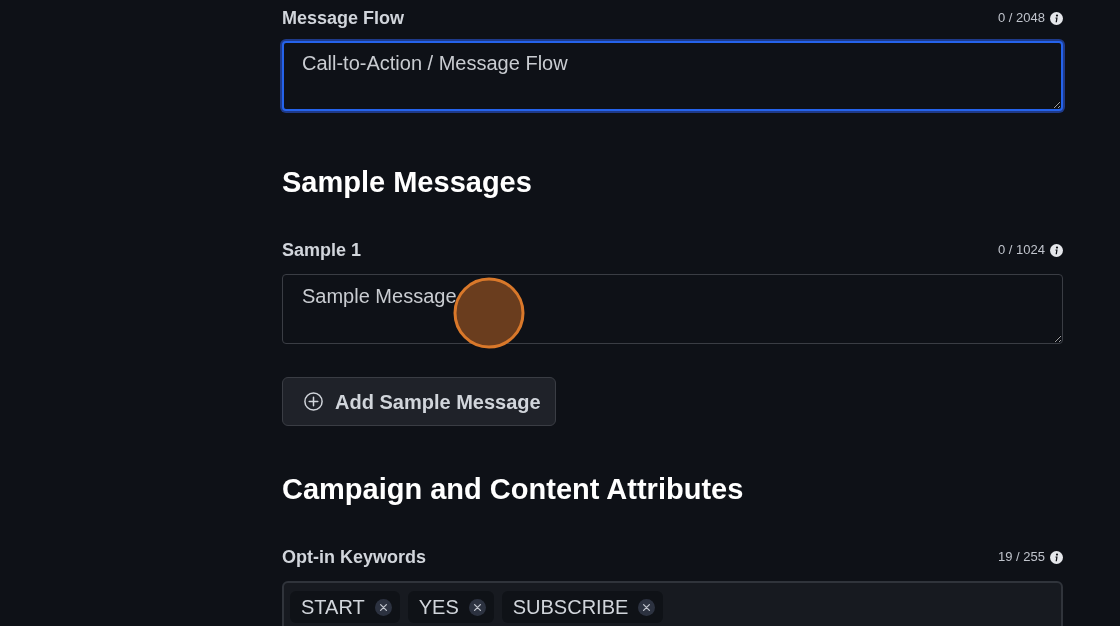  I want to click on character-counter: 0 / 2048, so click(1021, 18).